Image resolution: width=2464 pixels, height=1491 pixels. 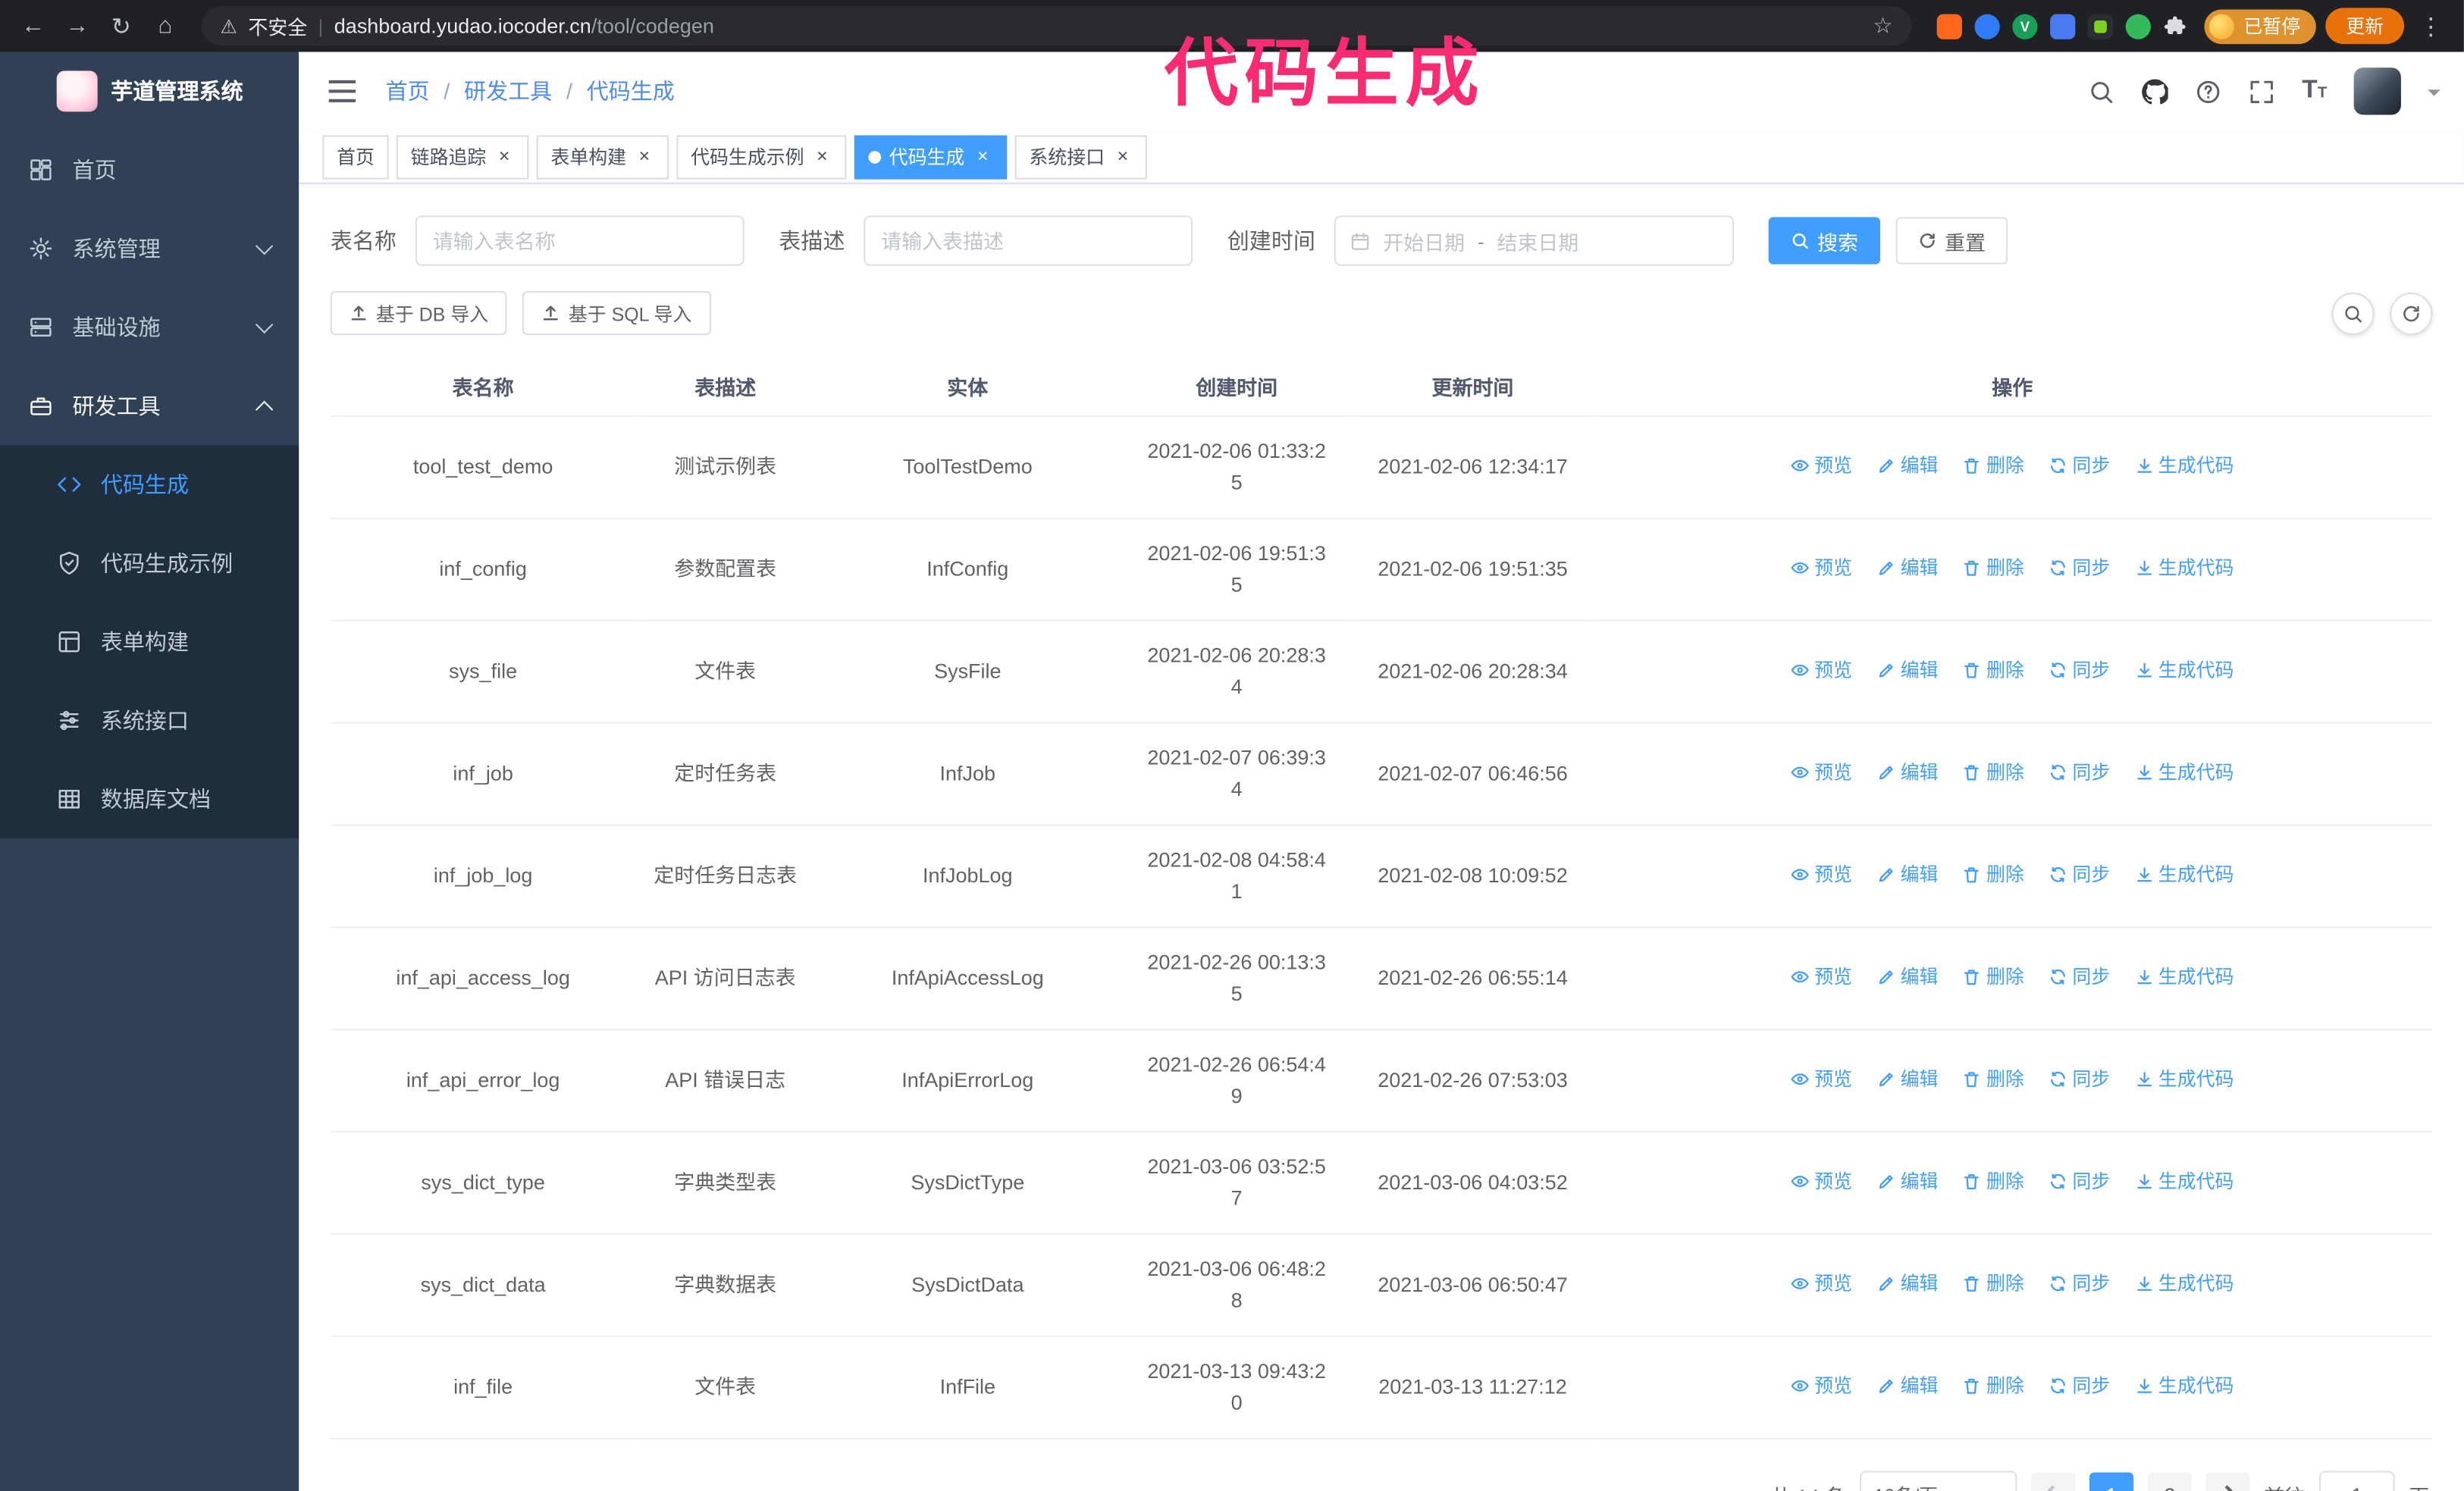 I want to click on sidebar-item: 系统管理, so click(x=150, y=248).